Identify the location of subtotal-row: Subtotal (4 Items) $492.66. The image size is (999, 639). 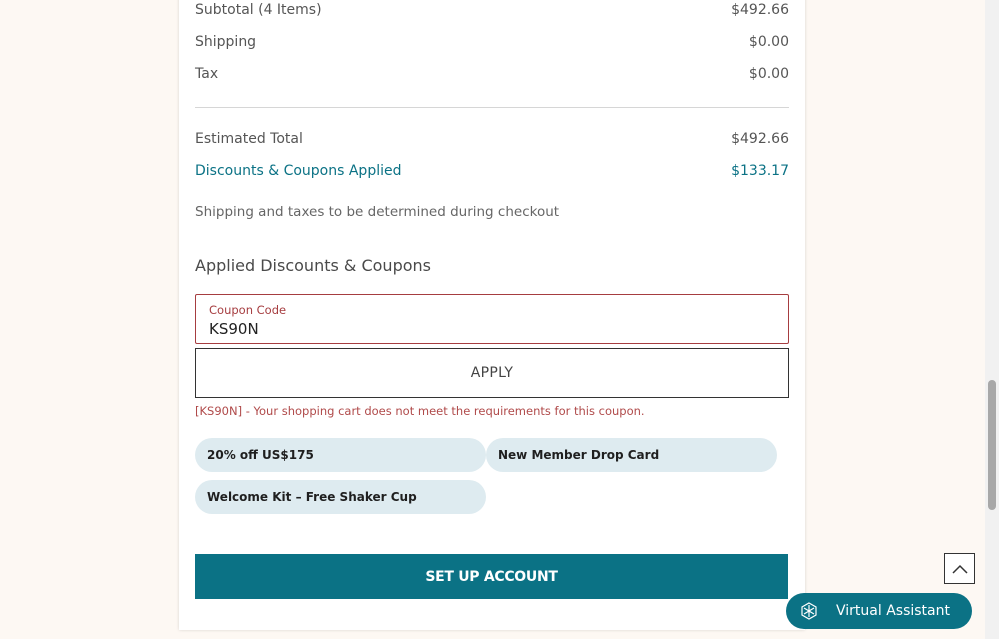
(492, 10).